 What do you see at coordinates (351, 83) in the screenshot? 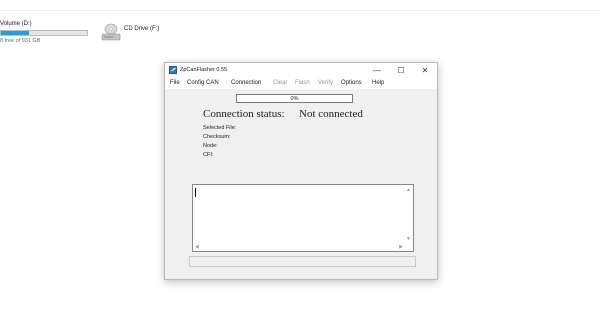
I see `menu-options: Options` at bounding box center [351, 83].